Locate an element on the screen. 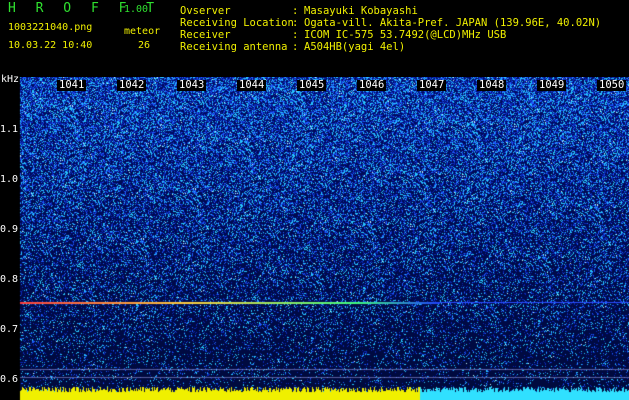 Image resolution: width=629 pixels, height=400 pixels. meteor-count: 26 is located at coordinates (144, 45).